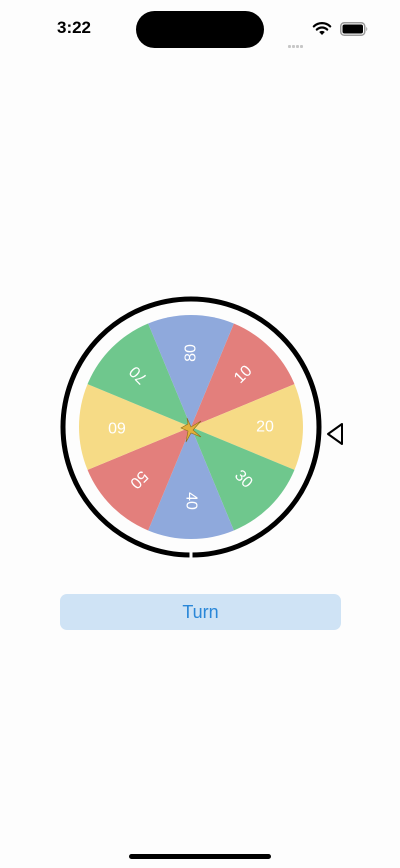  What do you see at coordinates (265, 427) in the screenshot?
I see `wheel-segment-label: 20` at bounding box center [265, 427].